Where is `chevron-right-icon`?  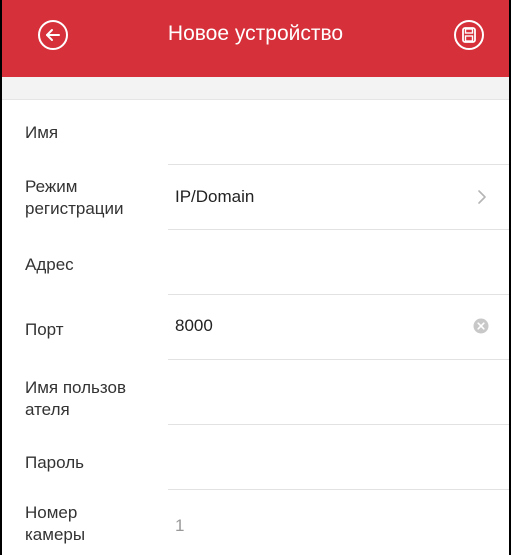
chevron-right-icon is located at coordinates (482, 197).